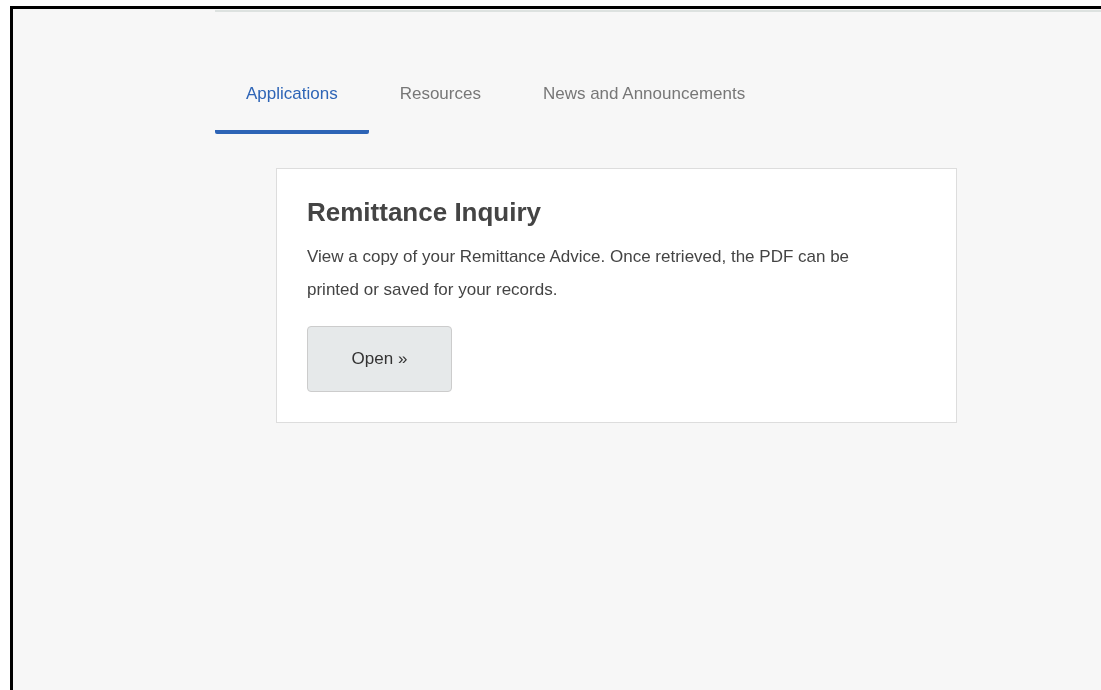 This screenshot has height=690, width=1101. Describe the element at coordinates (292, 102) in the screenshot. I see `tab: Applications` at that location.